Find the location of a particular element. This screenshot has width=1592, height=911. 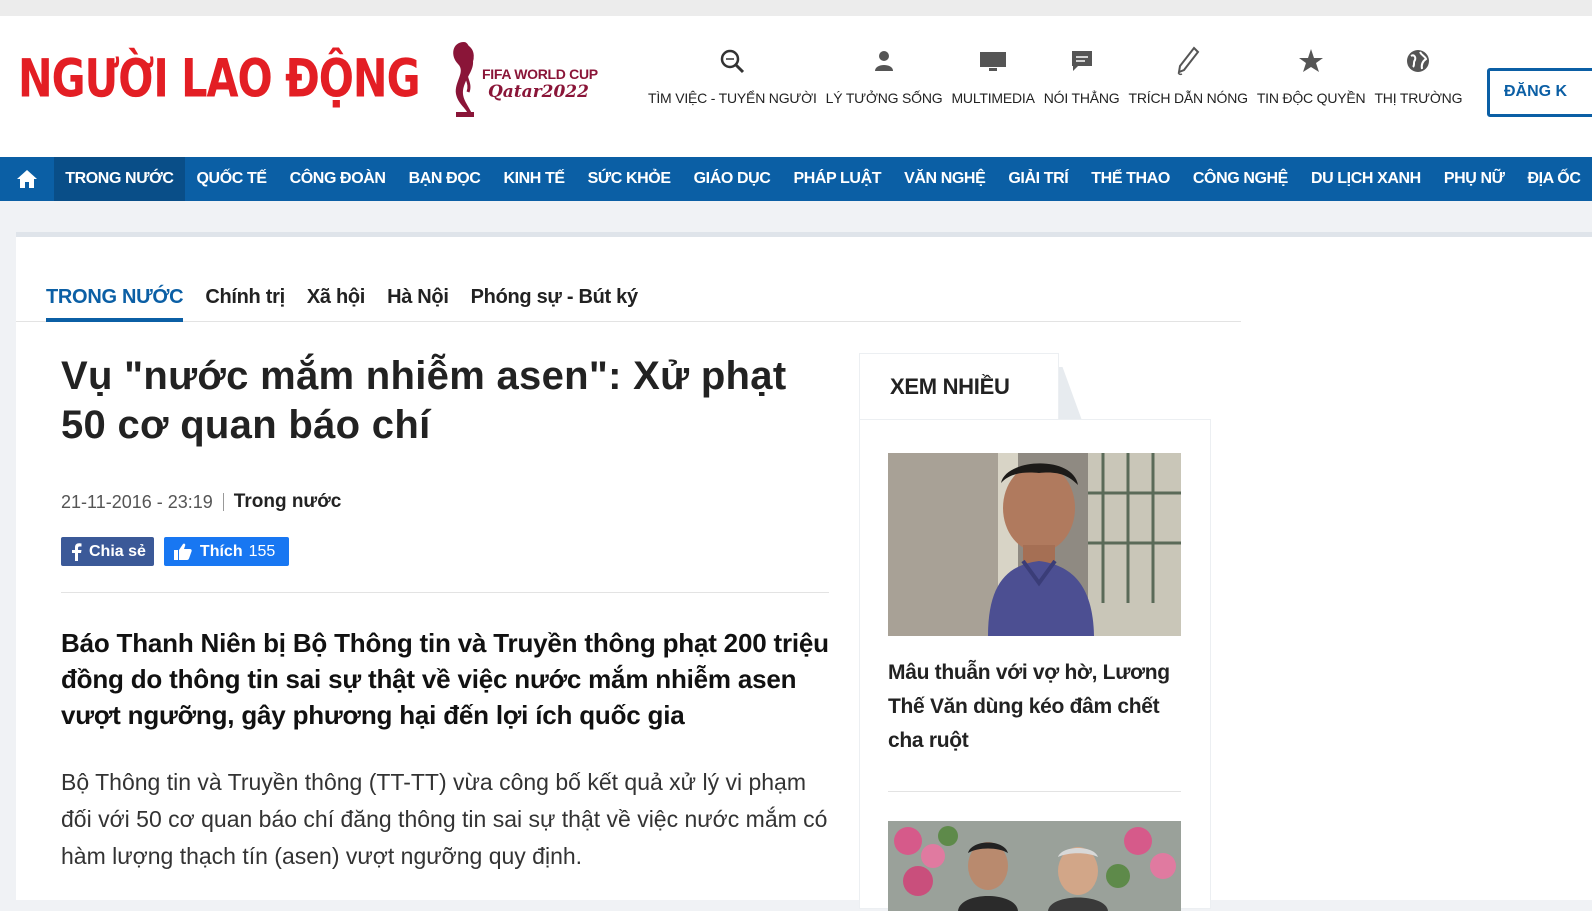

nav-item-phu-nu: PHỤ NỮ is located at coordinates (1474, 179).